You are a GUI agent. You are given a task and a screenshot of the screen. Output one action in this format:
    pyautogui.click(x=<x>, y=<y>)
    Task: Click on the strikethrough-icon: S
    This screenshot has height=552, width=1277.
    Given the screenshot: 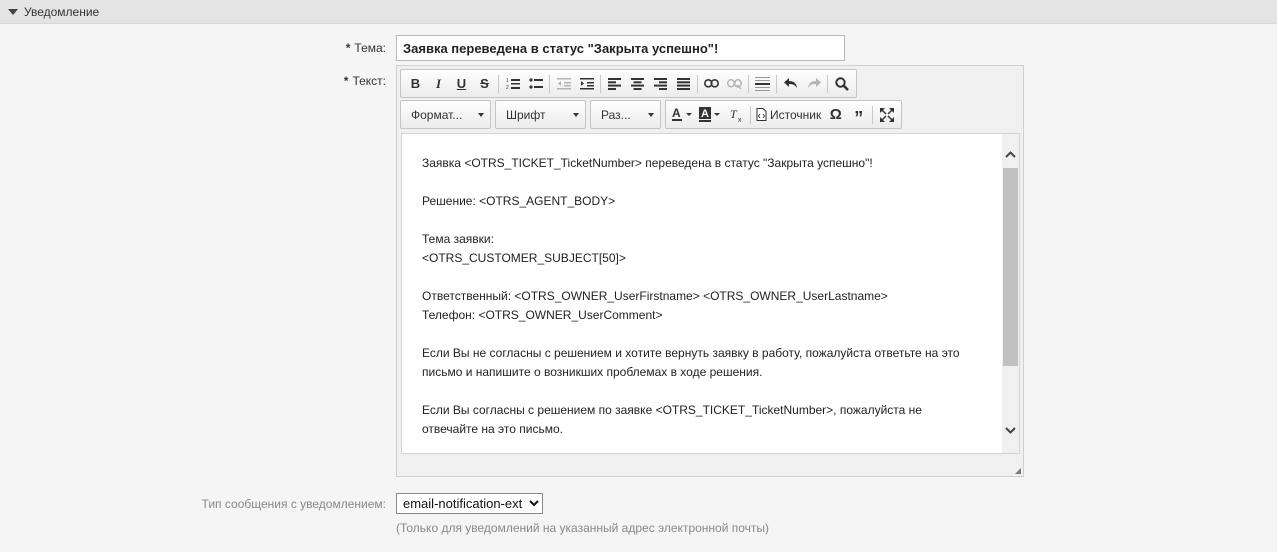 What is the action you would take?
    pyautogui.click(x=484, y=83)
    